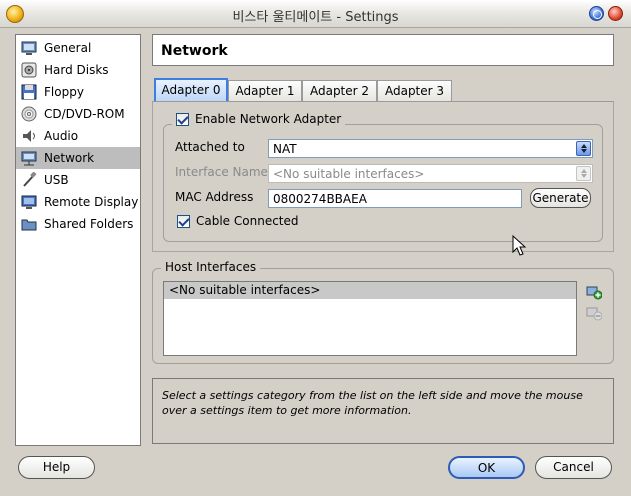  What do you see at coordinates (430, 173) in the screenshot?
I see `interface-name-select: <No suitable interfaces>` at bounding box center [430, 173].